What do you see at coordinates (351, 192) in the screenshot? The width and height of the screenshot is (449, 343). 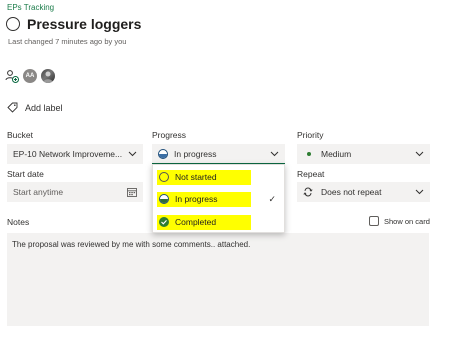 I see `repeat-value: Does not repeat` at bounding box center [351, 192].